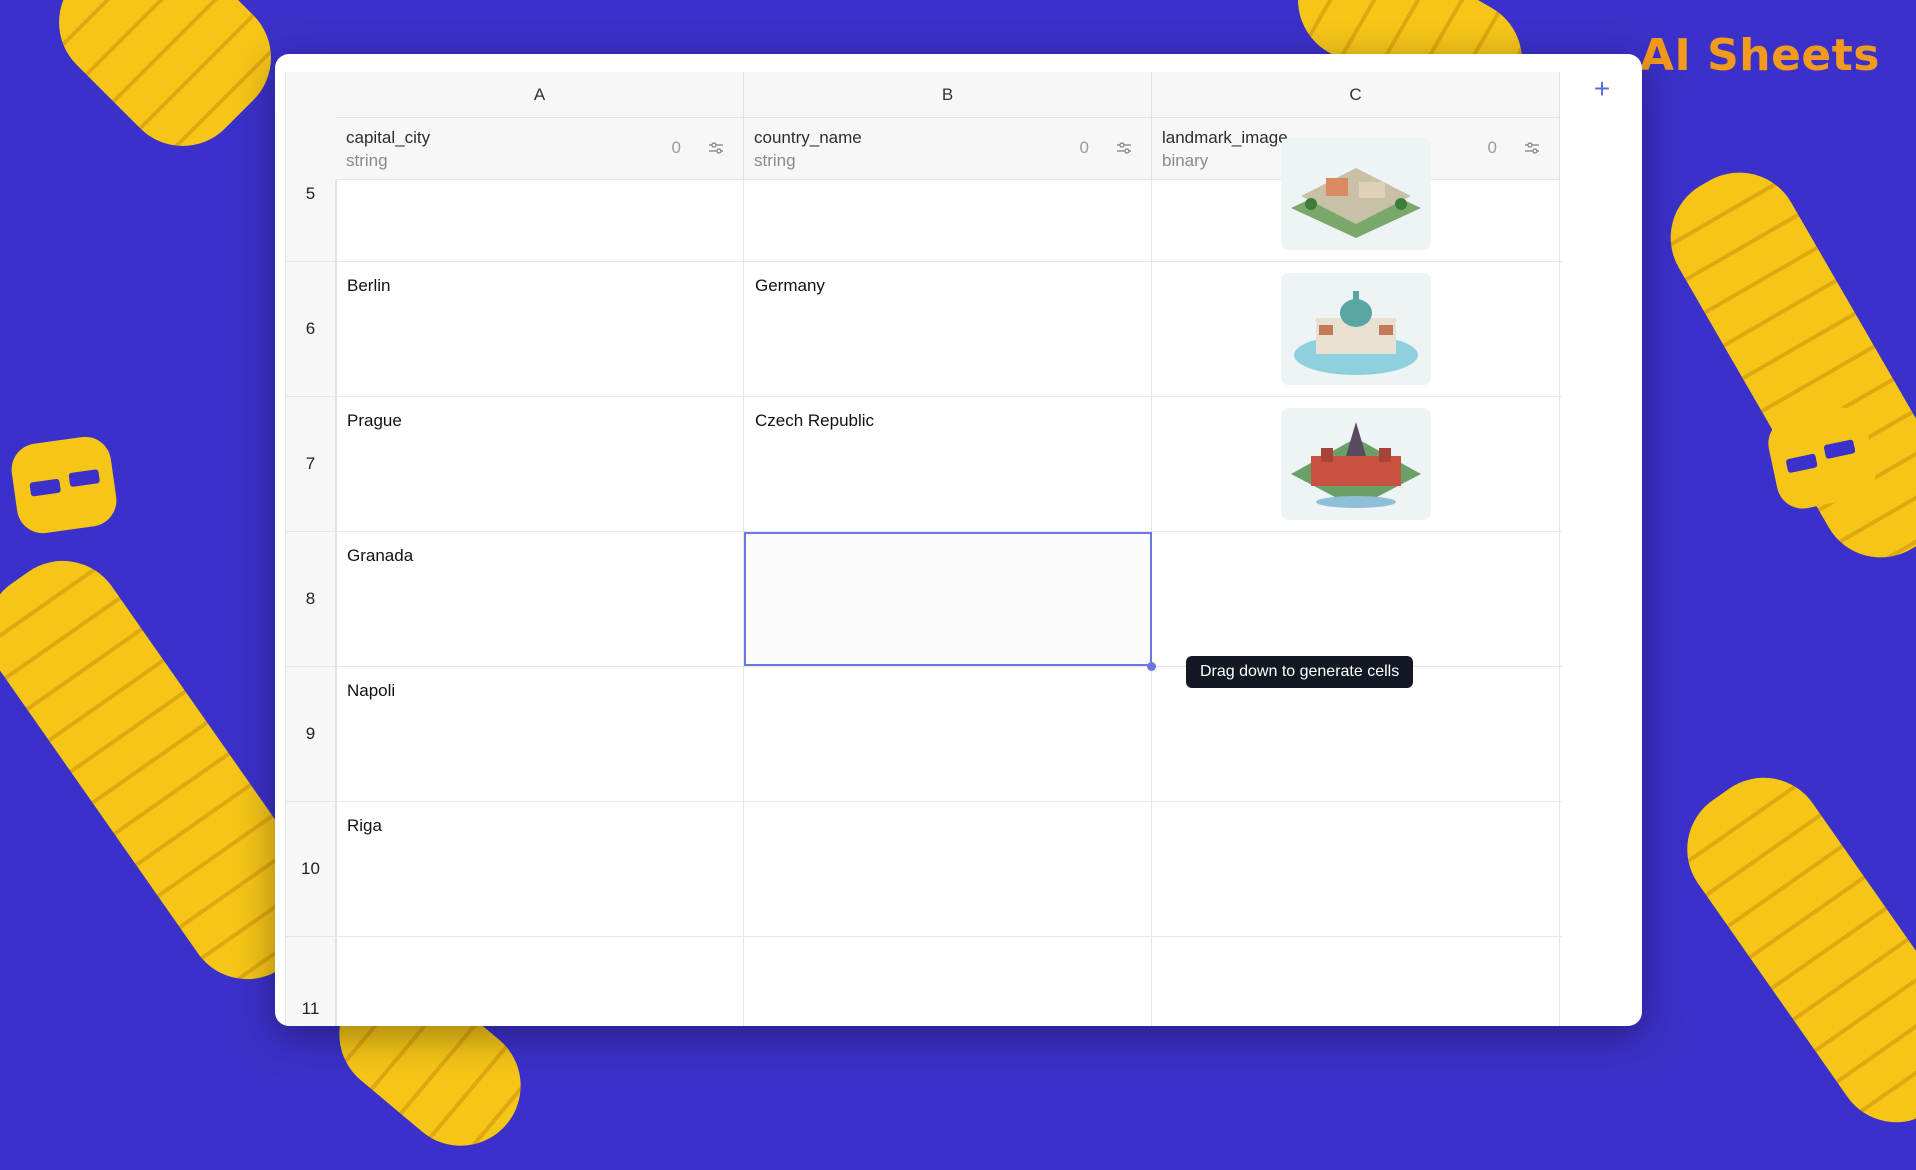 Image resolution: width=1916 pixels, height=1170 pixels. I want to click on table-row: 5, so click(924, 200).